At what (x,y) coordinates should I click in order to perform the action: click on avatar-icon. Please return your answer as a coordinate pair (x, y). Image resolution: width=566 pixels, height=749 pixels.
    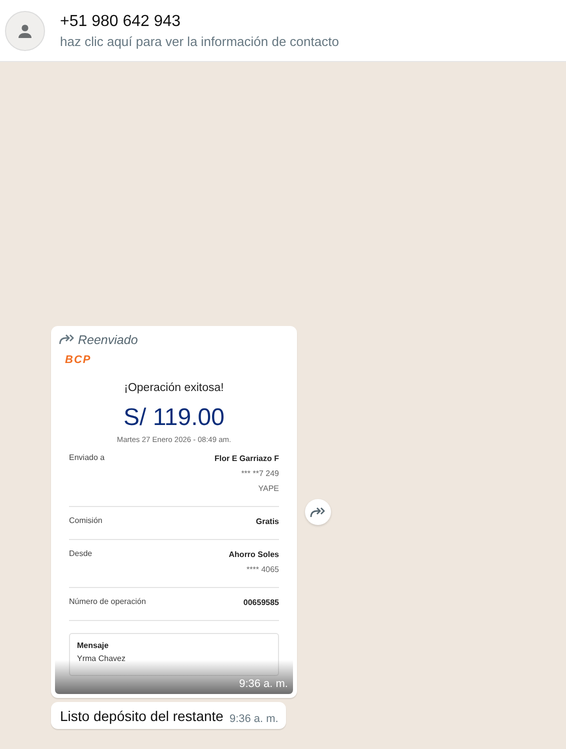
    Looking at the image, I should click on (25, 30).